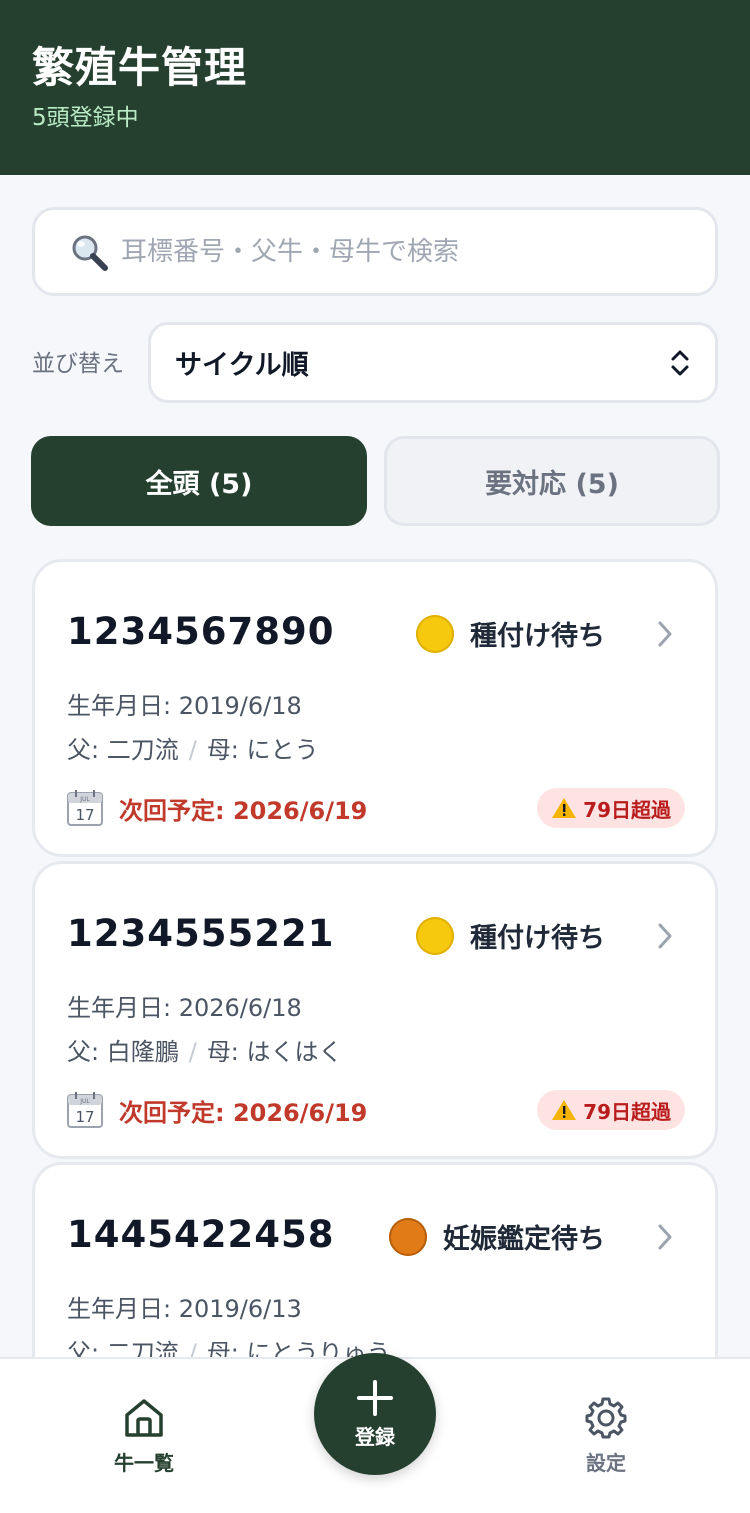 This screenshot has height=1513, width=750. Describe the element at coordinates (85, 118) in the screenshot. I see `registered-count: 5頭登録中` at that location.